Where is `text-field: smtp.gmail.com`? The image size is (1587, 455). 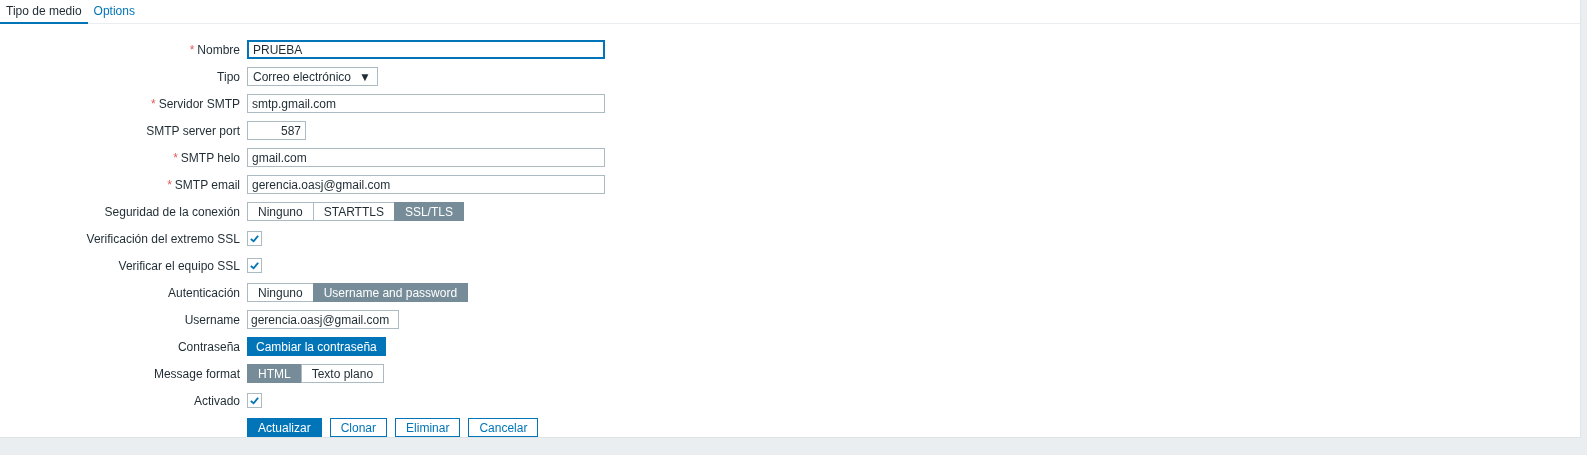
text-field: smtp.gmail.com is located at coordinates (426, 103).